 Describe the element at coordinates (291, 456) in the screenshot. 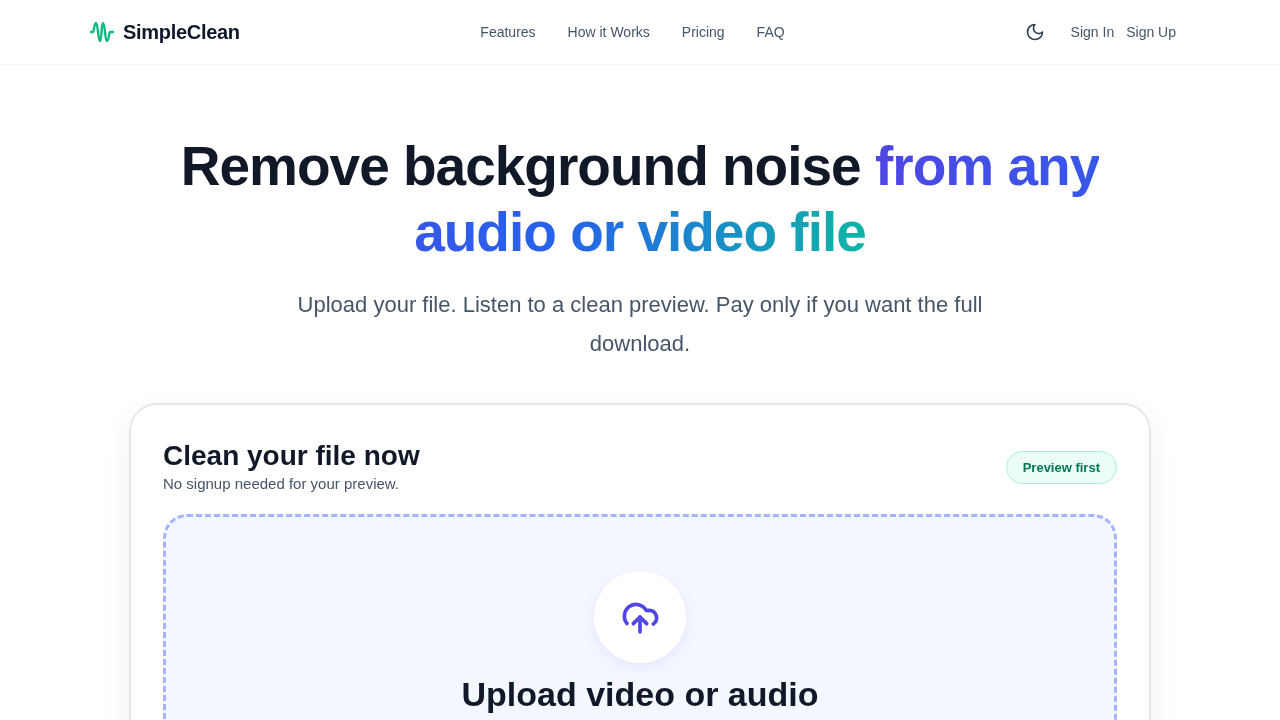

I see `card-title: Clean your file now` at that location.